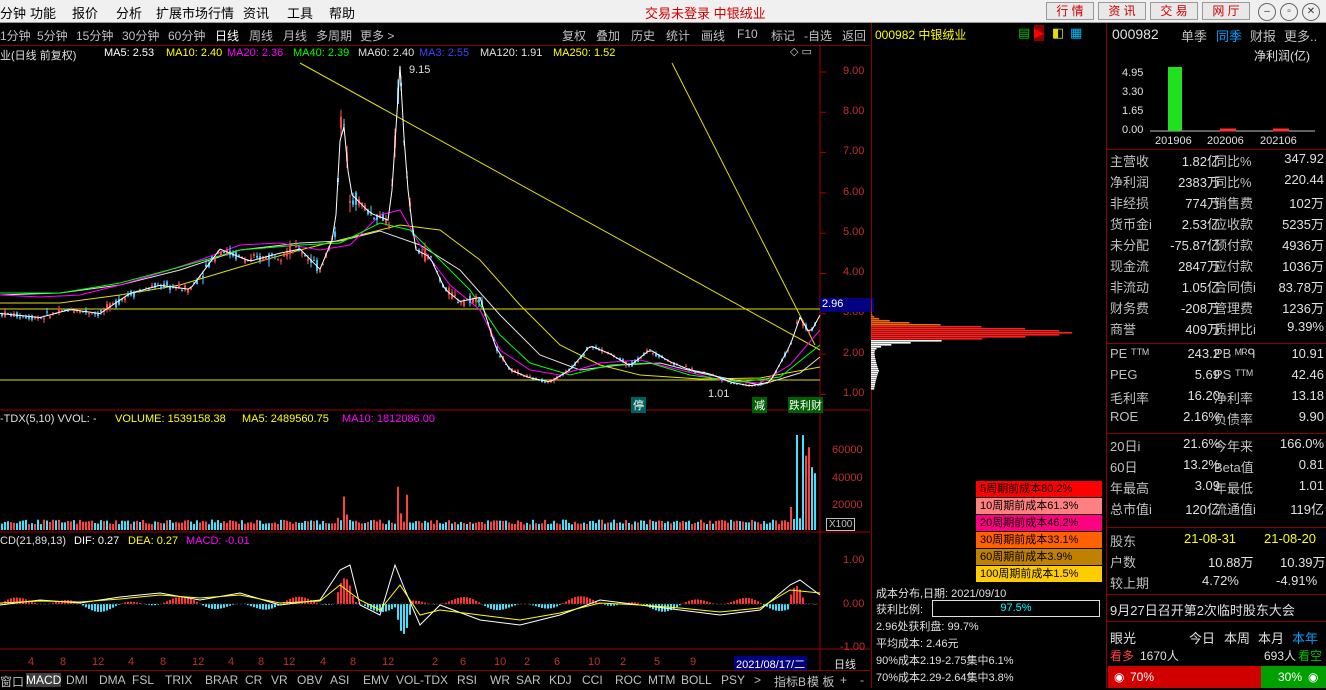  Describe the element at coordinates (1300, 35) in the screenshot. I see `tab-more: 更多..` at that location.